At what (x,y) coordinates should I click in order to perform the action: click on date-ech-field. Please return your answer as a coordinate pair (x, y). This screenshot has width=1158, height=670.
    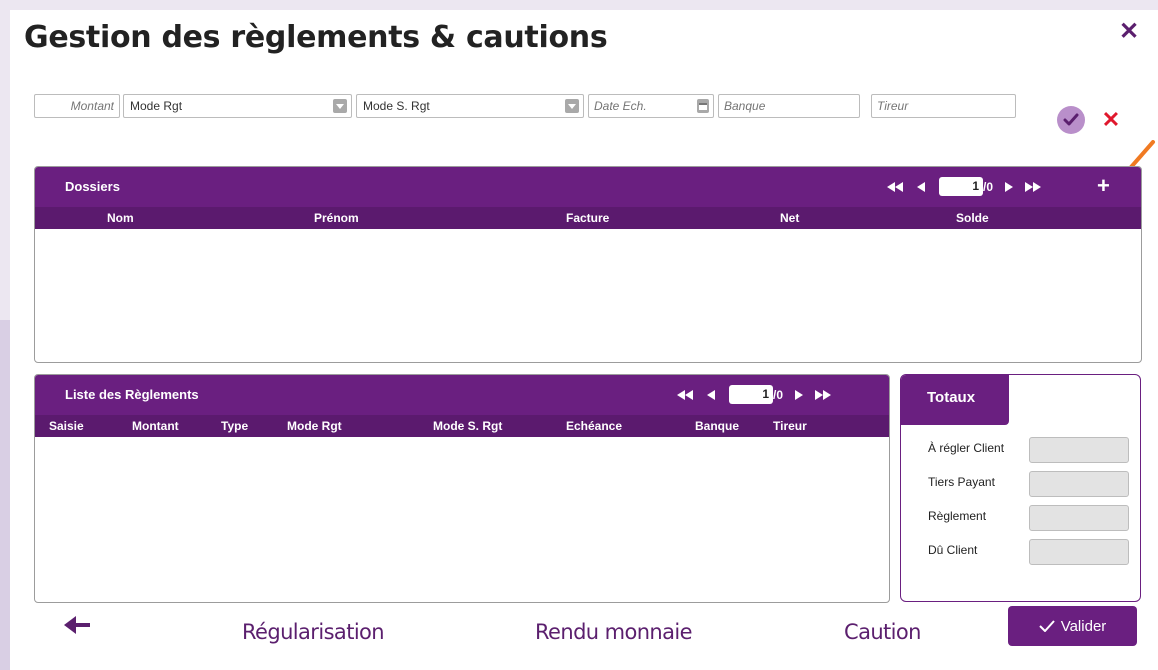
    Looking at the image, I should click on (651, 106).